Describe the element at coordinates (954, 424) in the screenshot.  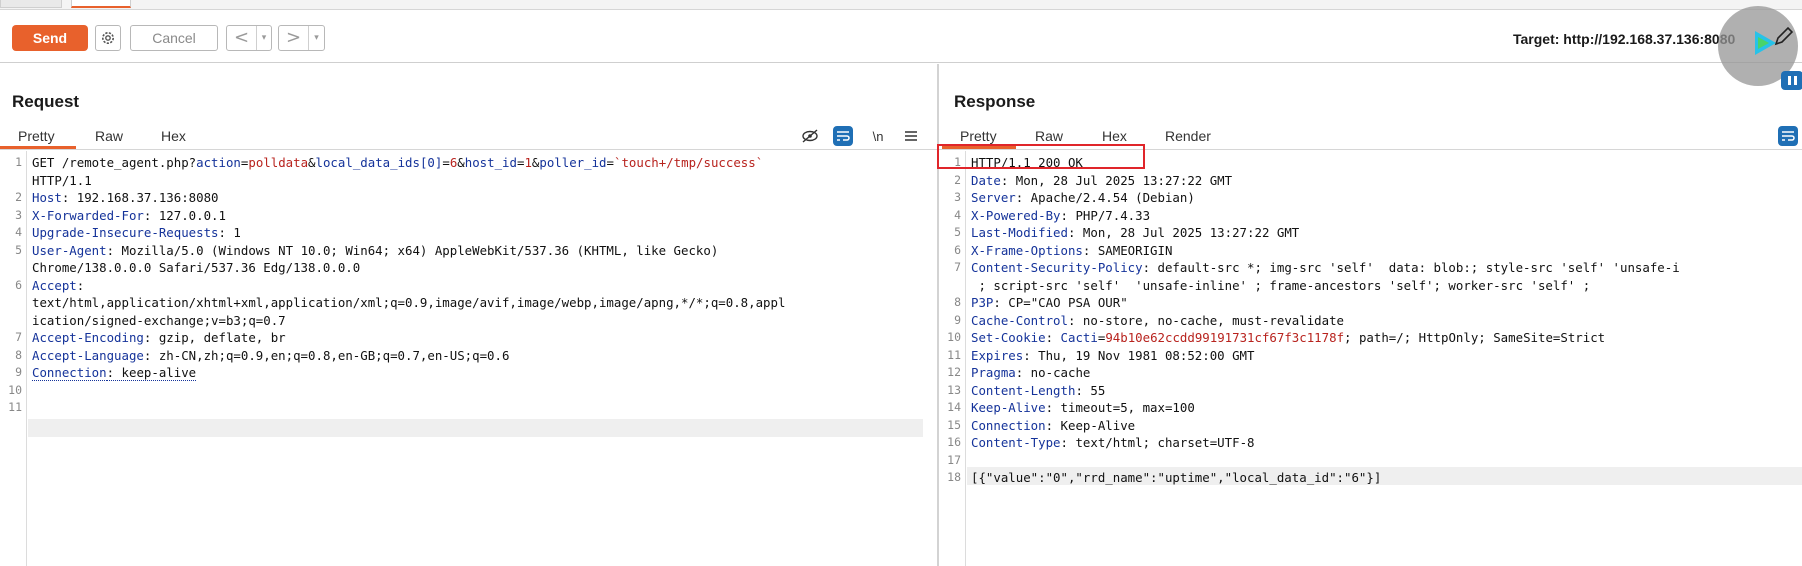
I see `line-number: 15` at that location.